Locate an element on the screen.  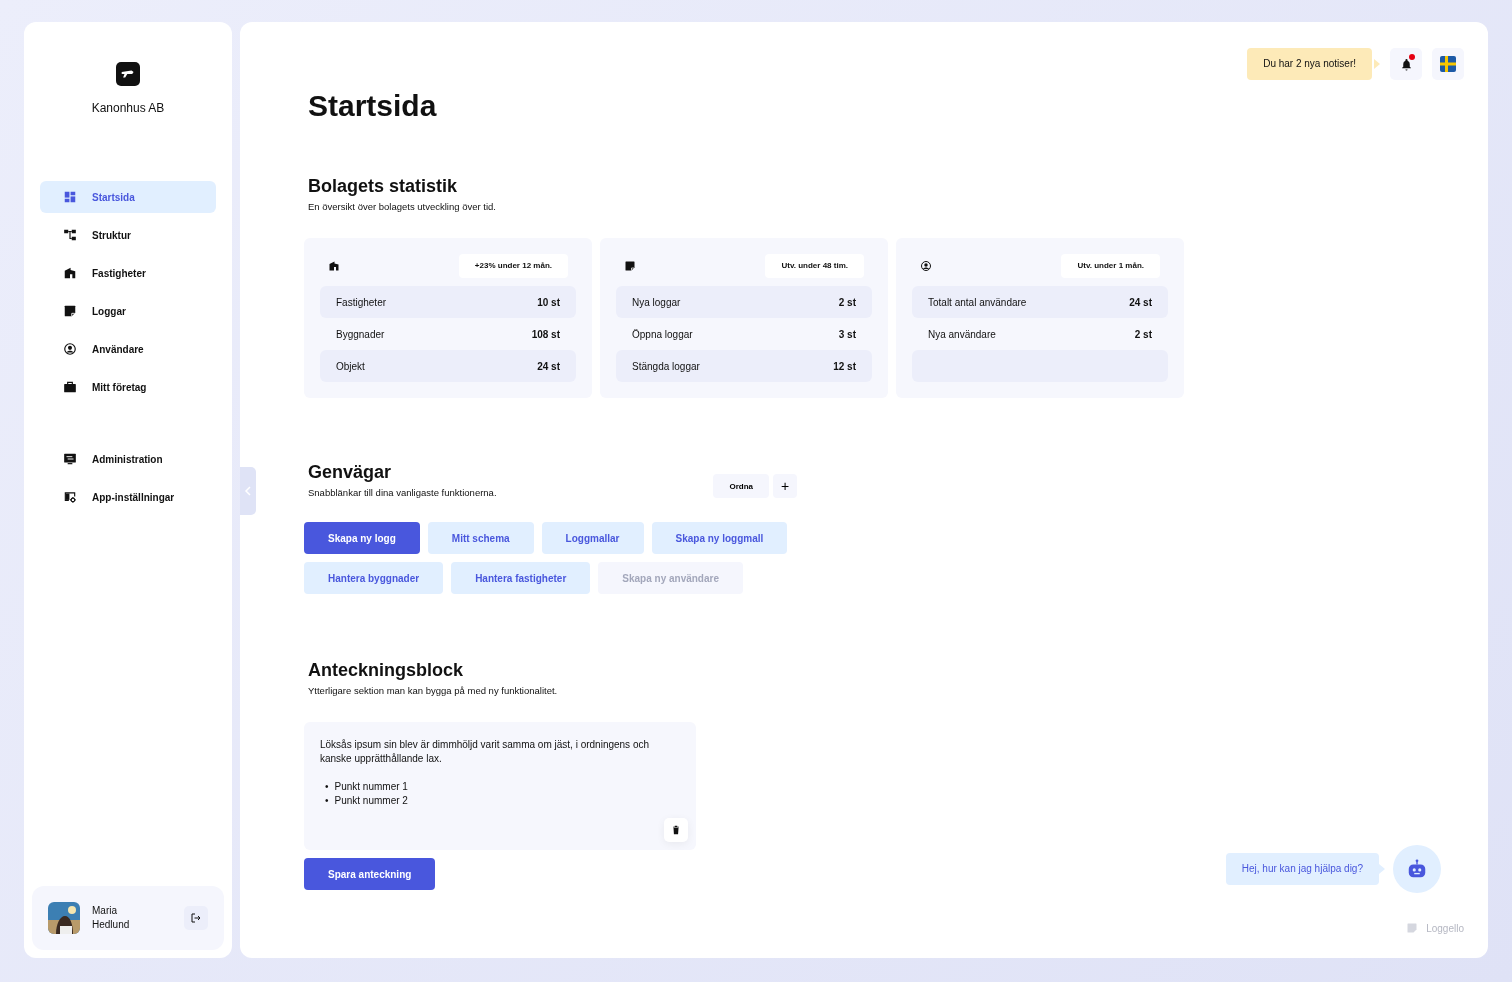
section-title: Genvägar is located at coordinates (350, 472).